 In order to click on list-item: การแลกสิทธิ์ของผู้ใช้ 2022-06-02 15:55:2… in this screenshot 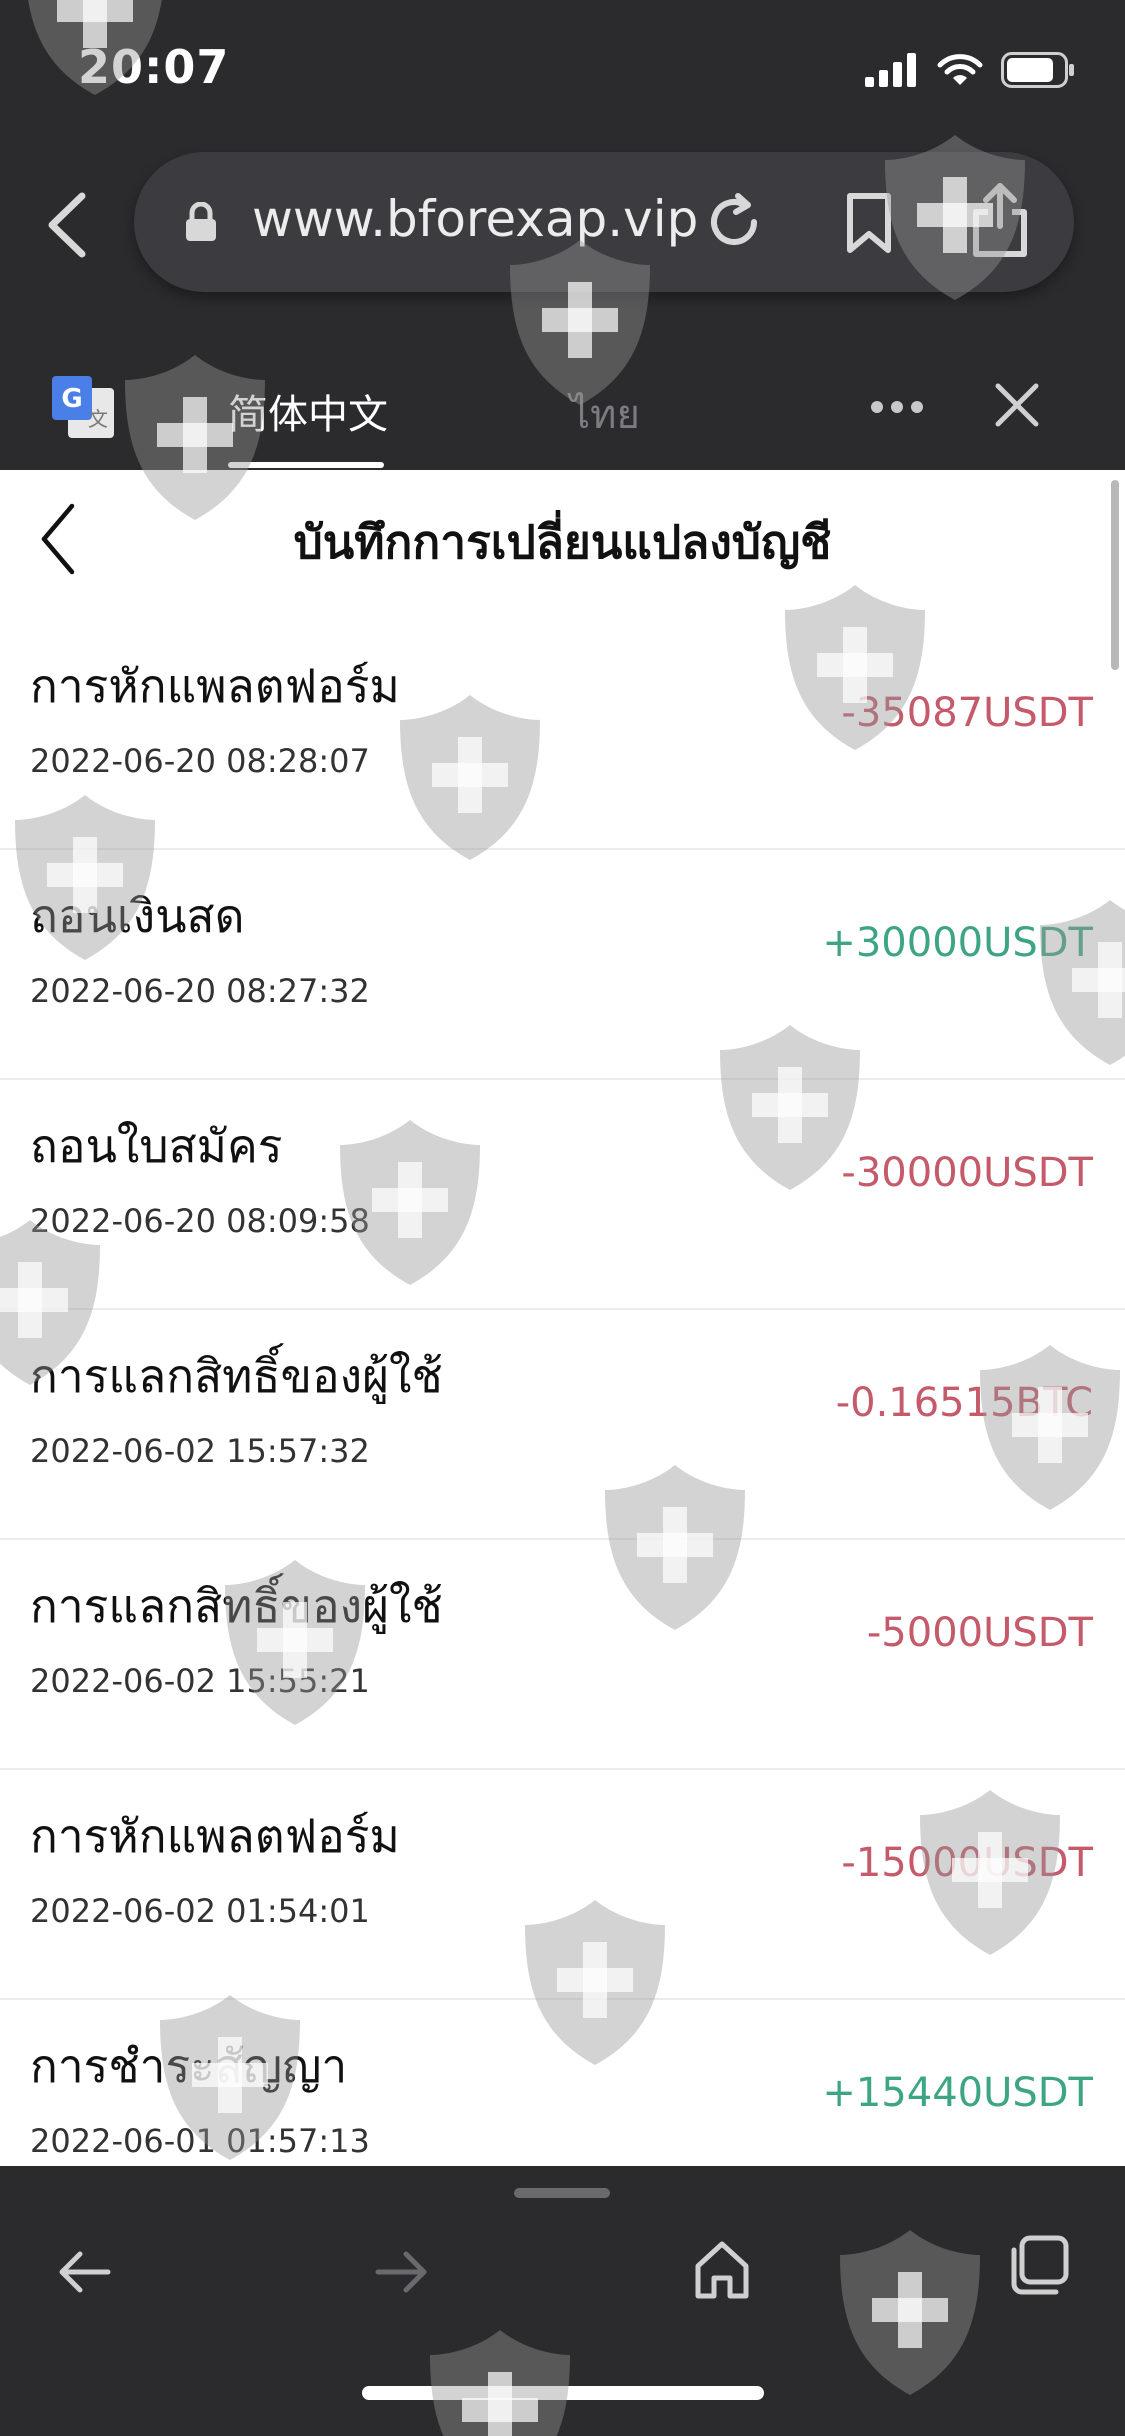, I will do `click(562, 1655)`.